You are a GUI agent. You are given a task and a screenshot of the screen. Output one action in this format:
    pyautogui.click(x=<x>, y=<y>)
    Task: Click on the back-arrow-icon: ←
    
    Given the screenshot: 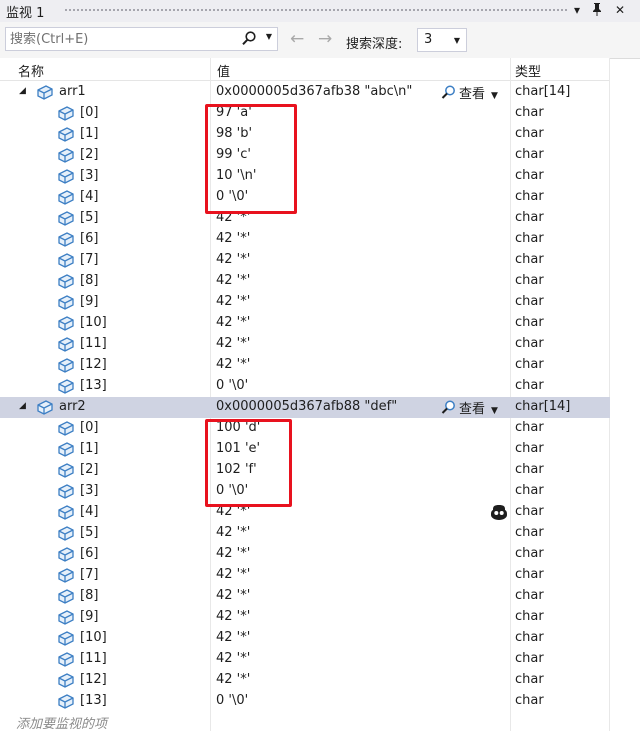 What is the action you would take?
    pyautogui.click(x=297, y=39)
    